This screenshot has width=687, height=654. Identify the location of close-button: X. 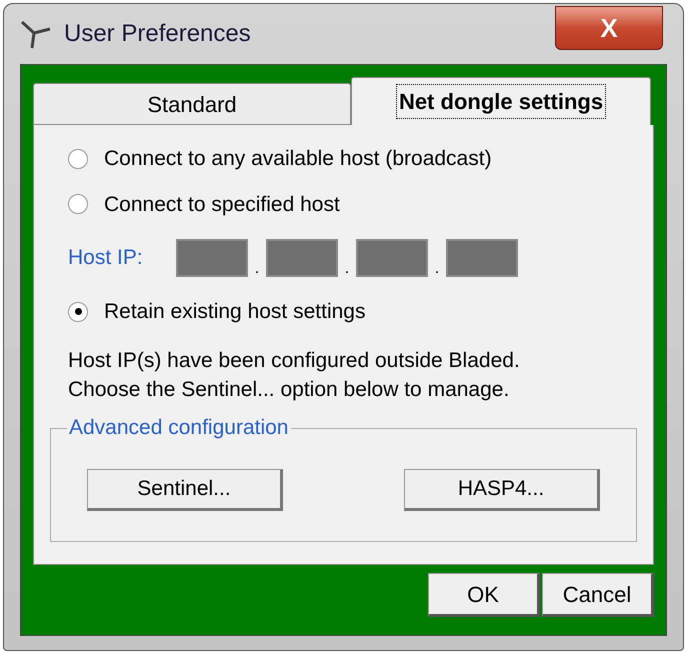
(609, 28).